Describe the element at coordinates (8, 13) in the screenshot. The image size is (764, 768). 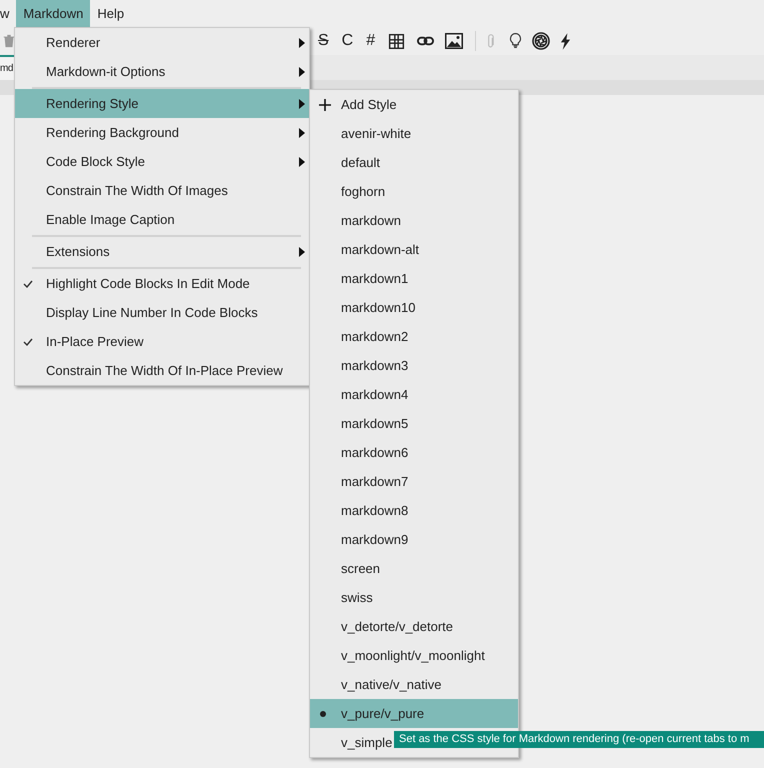
I see `menu-bar-item: w` at that location.